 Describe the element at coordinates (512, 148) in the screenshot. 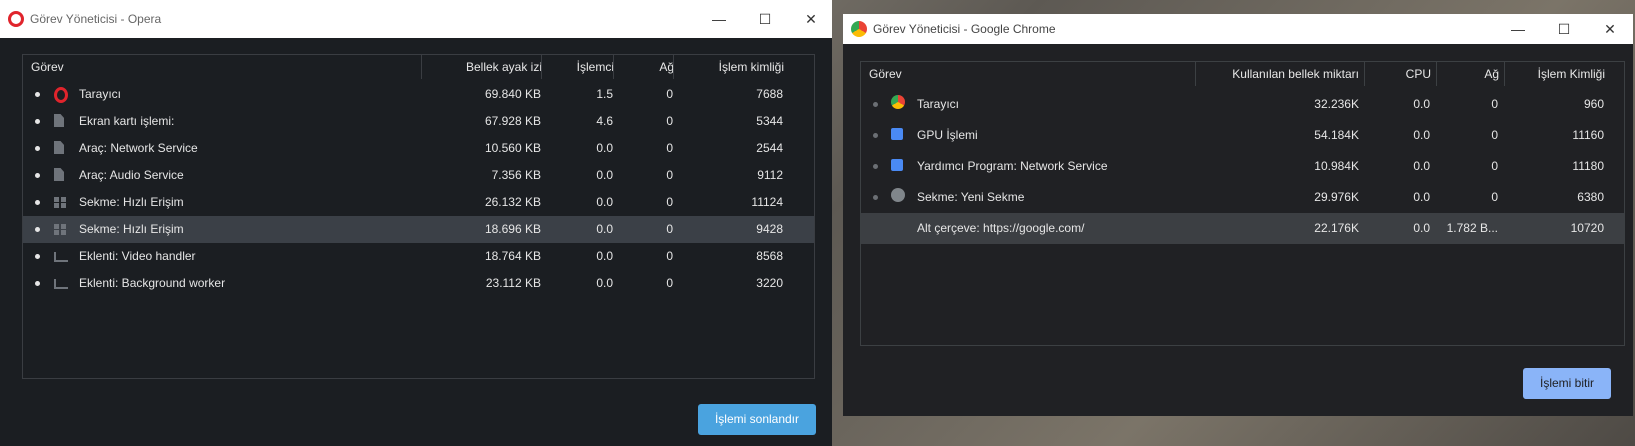

I see `memory-cell: 10.560 KB` at that location.